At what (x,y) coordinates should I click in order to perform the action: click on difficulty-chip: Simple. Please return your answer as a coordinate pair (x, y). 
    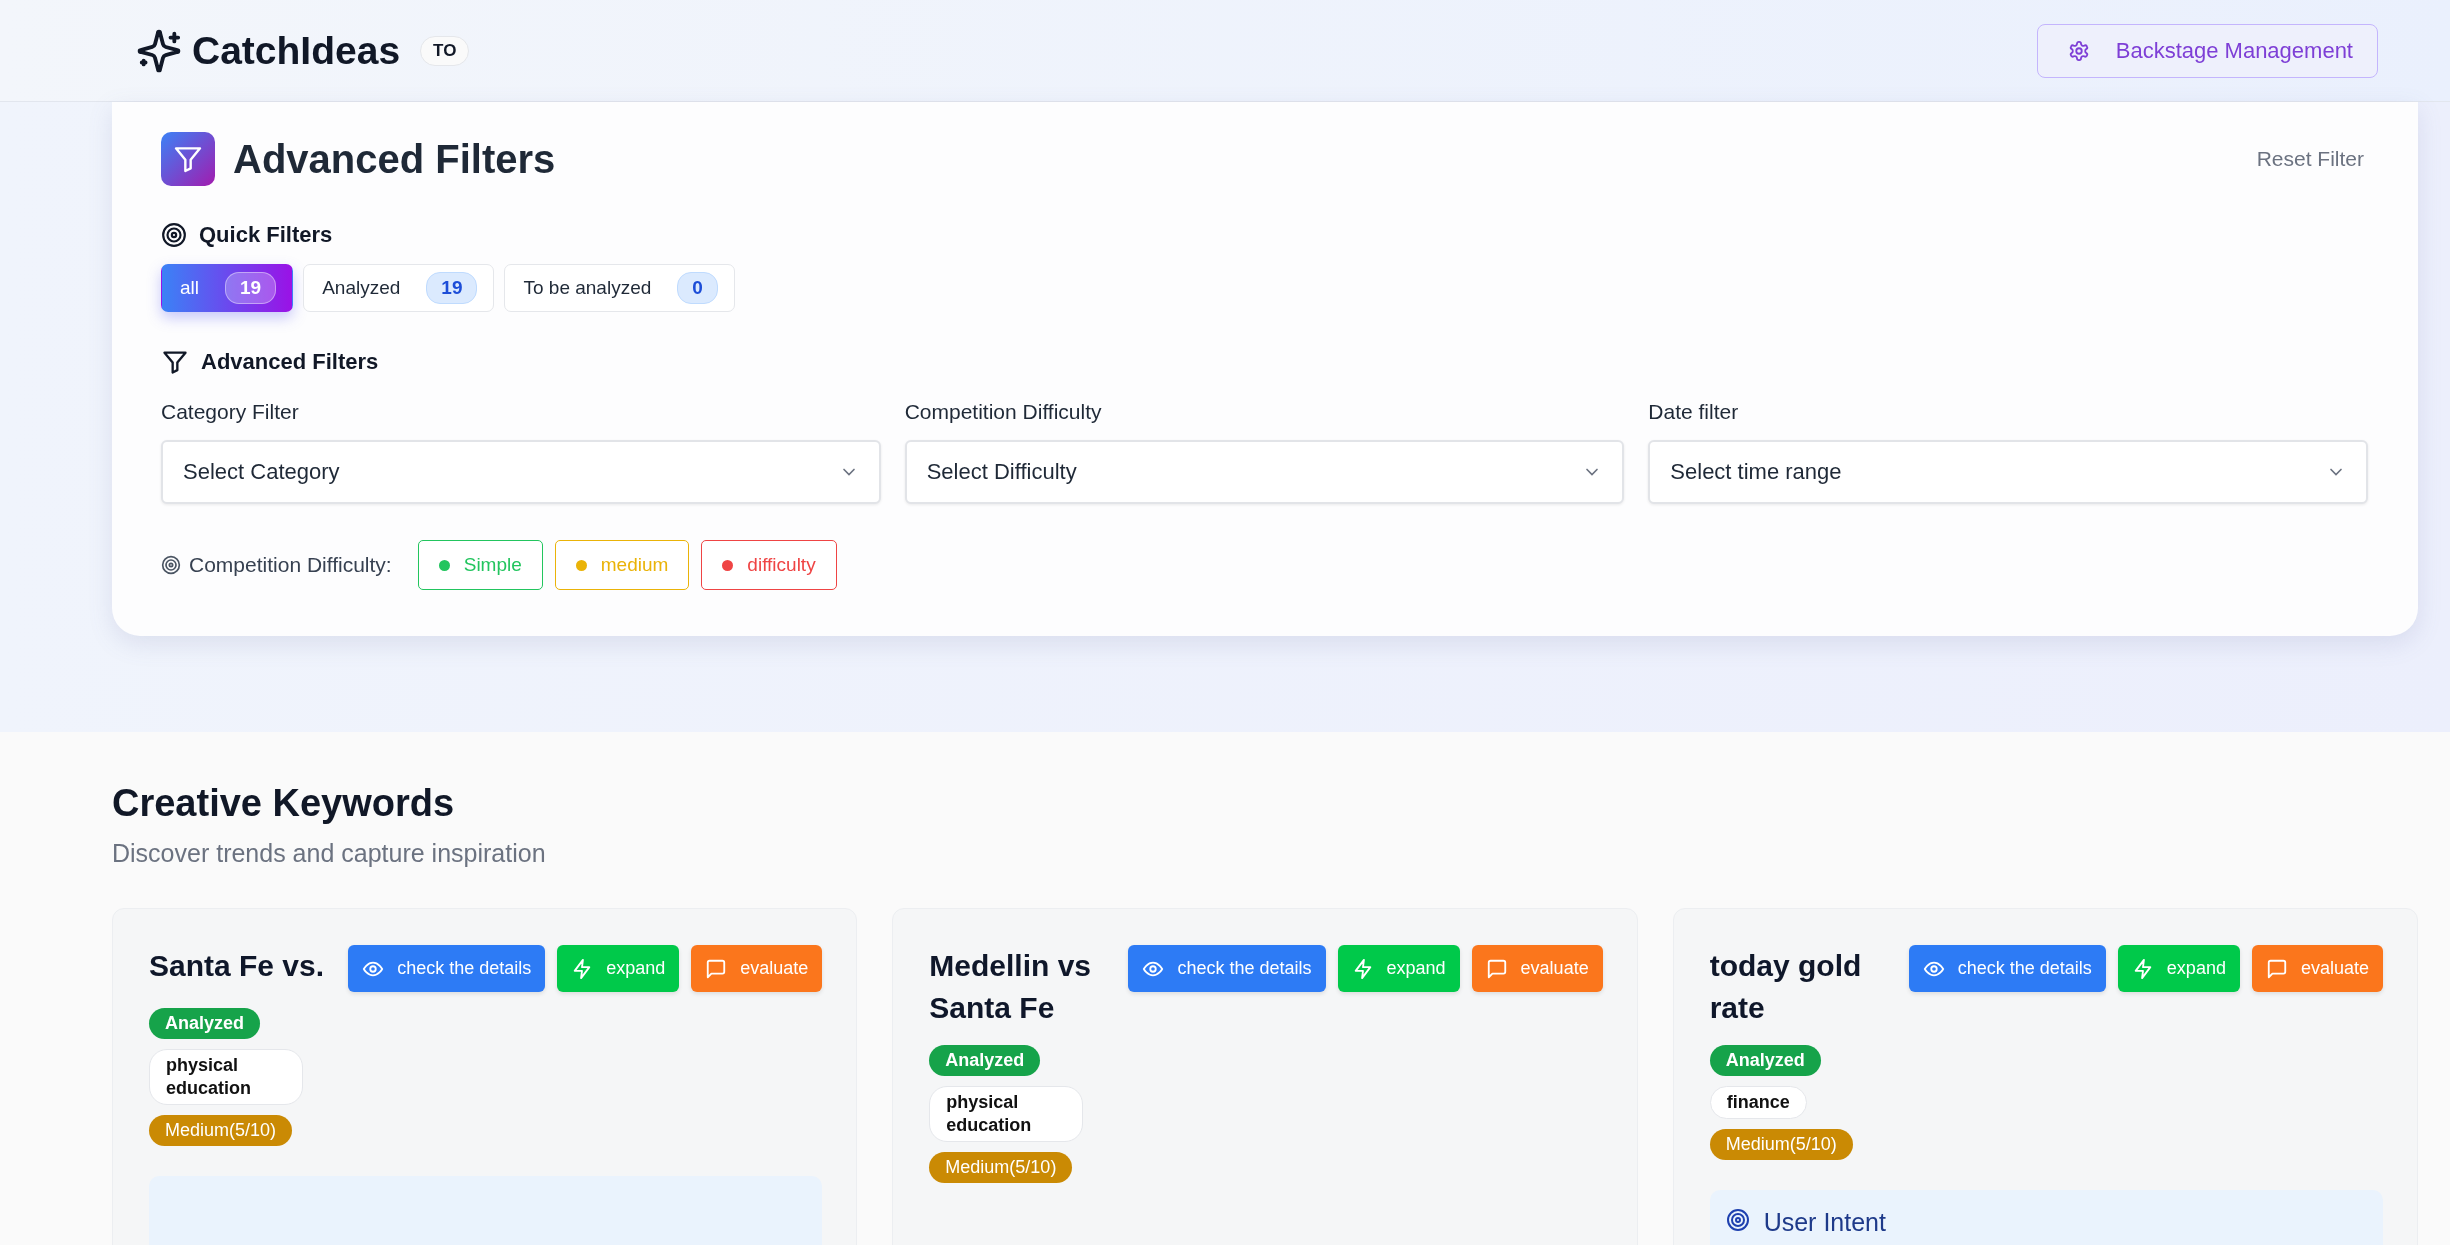
    Looking at the image, I should click on (480, 565).